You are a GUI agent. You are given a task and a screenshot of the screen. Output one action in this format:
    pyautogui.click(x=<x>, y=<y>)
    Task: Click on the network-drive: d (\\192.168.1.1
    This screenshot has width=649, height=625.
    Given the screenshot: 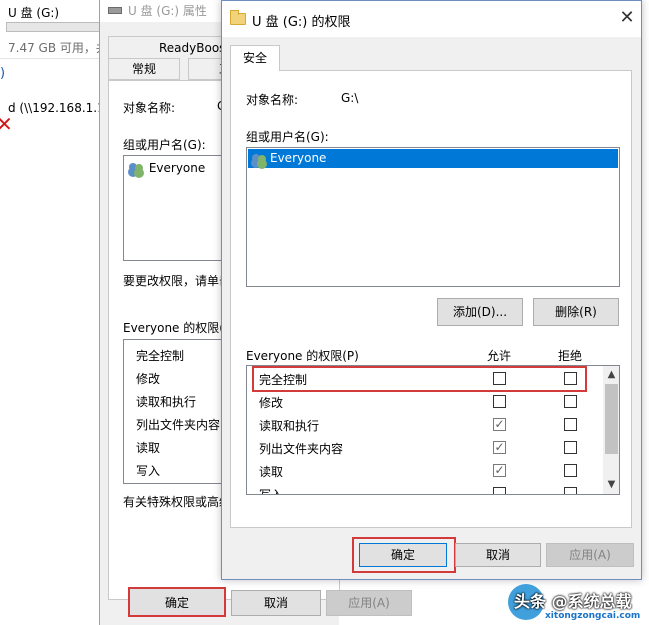 What is the action you would take?
    pyautogui.click(x=56, y=108)
    